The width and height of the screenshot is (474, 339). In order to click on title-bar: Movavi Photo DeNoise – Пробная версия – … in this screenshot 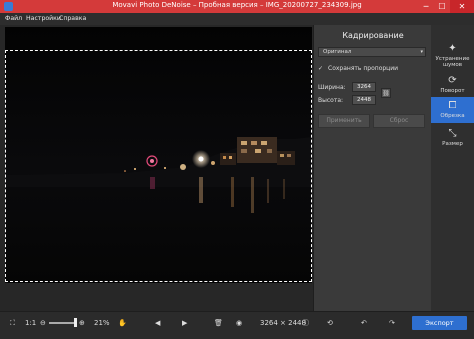, I will do `click(237, 6)`.